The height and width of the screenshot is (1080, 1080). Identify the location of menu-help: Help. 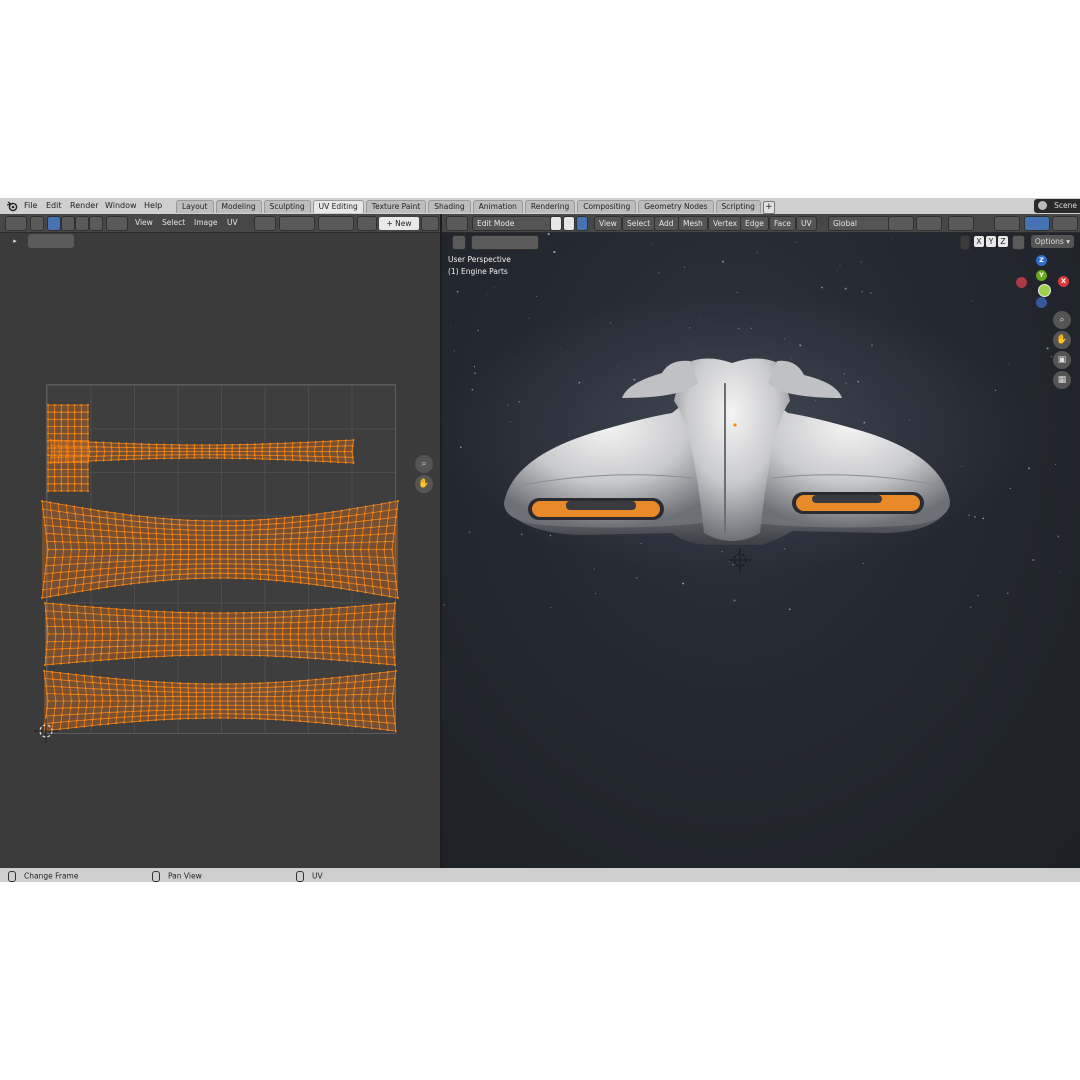
(153, 205).